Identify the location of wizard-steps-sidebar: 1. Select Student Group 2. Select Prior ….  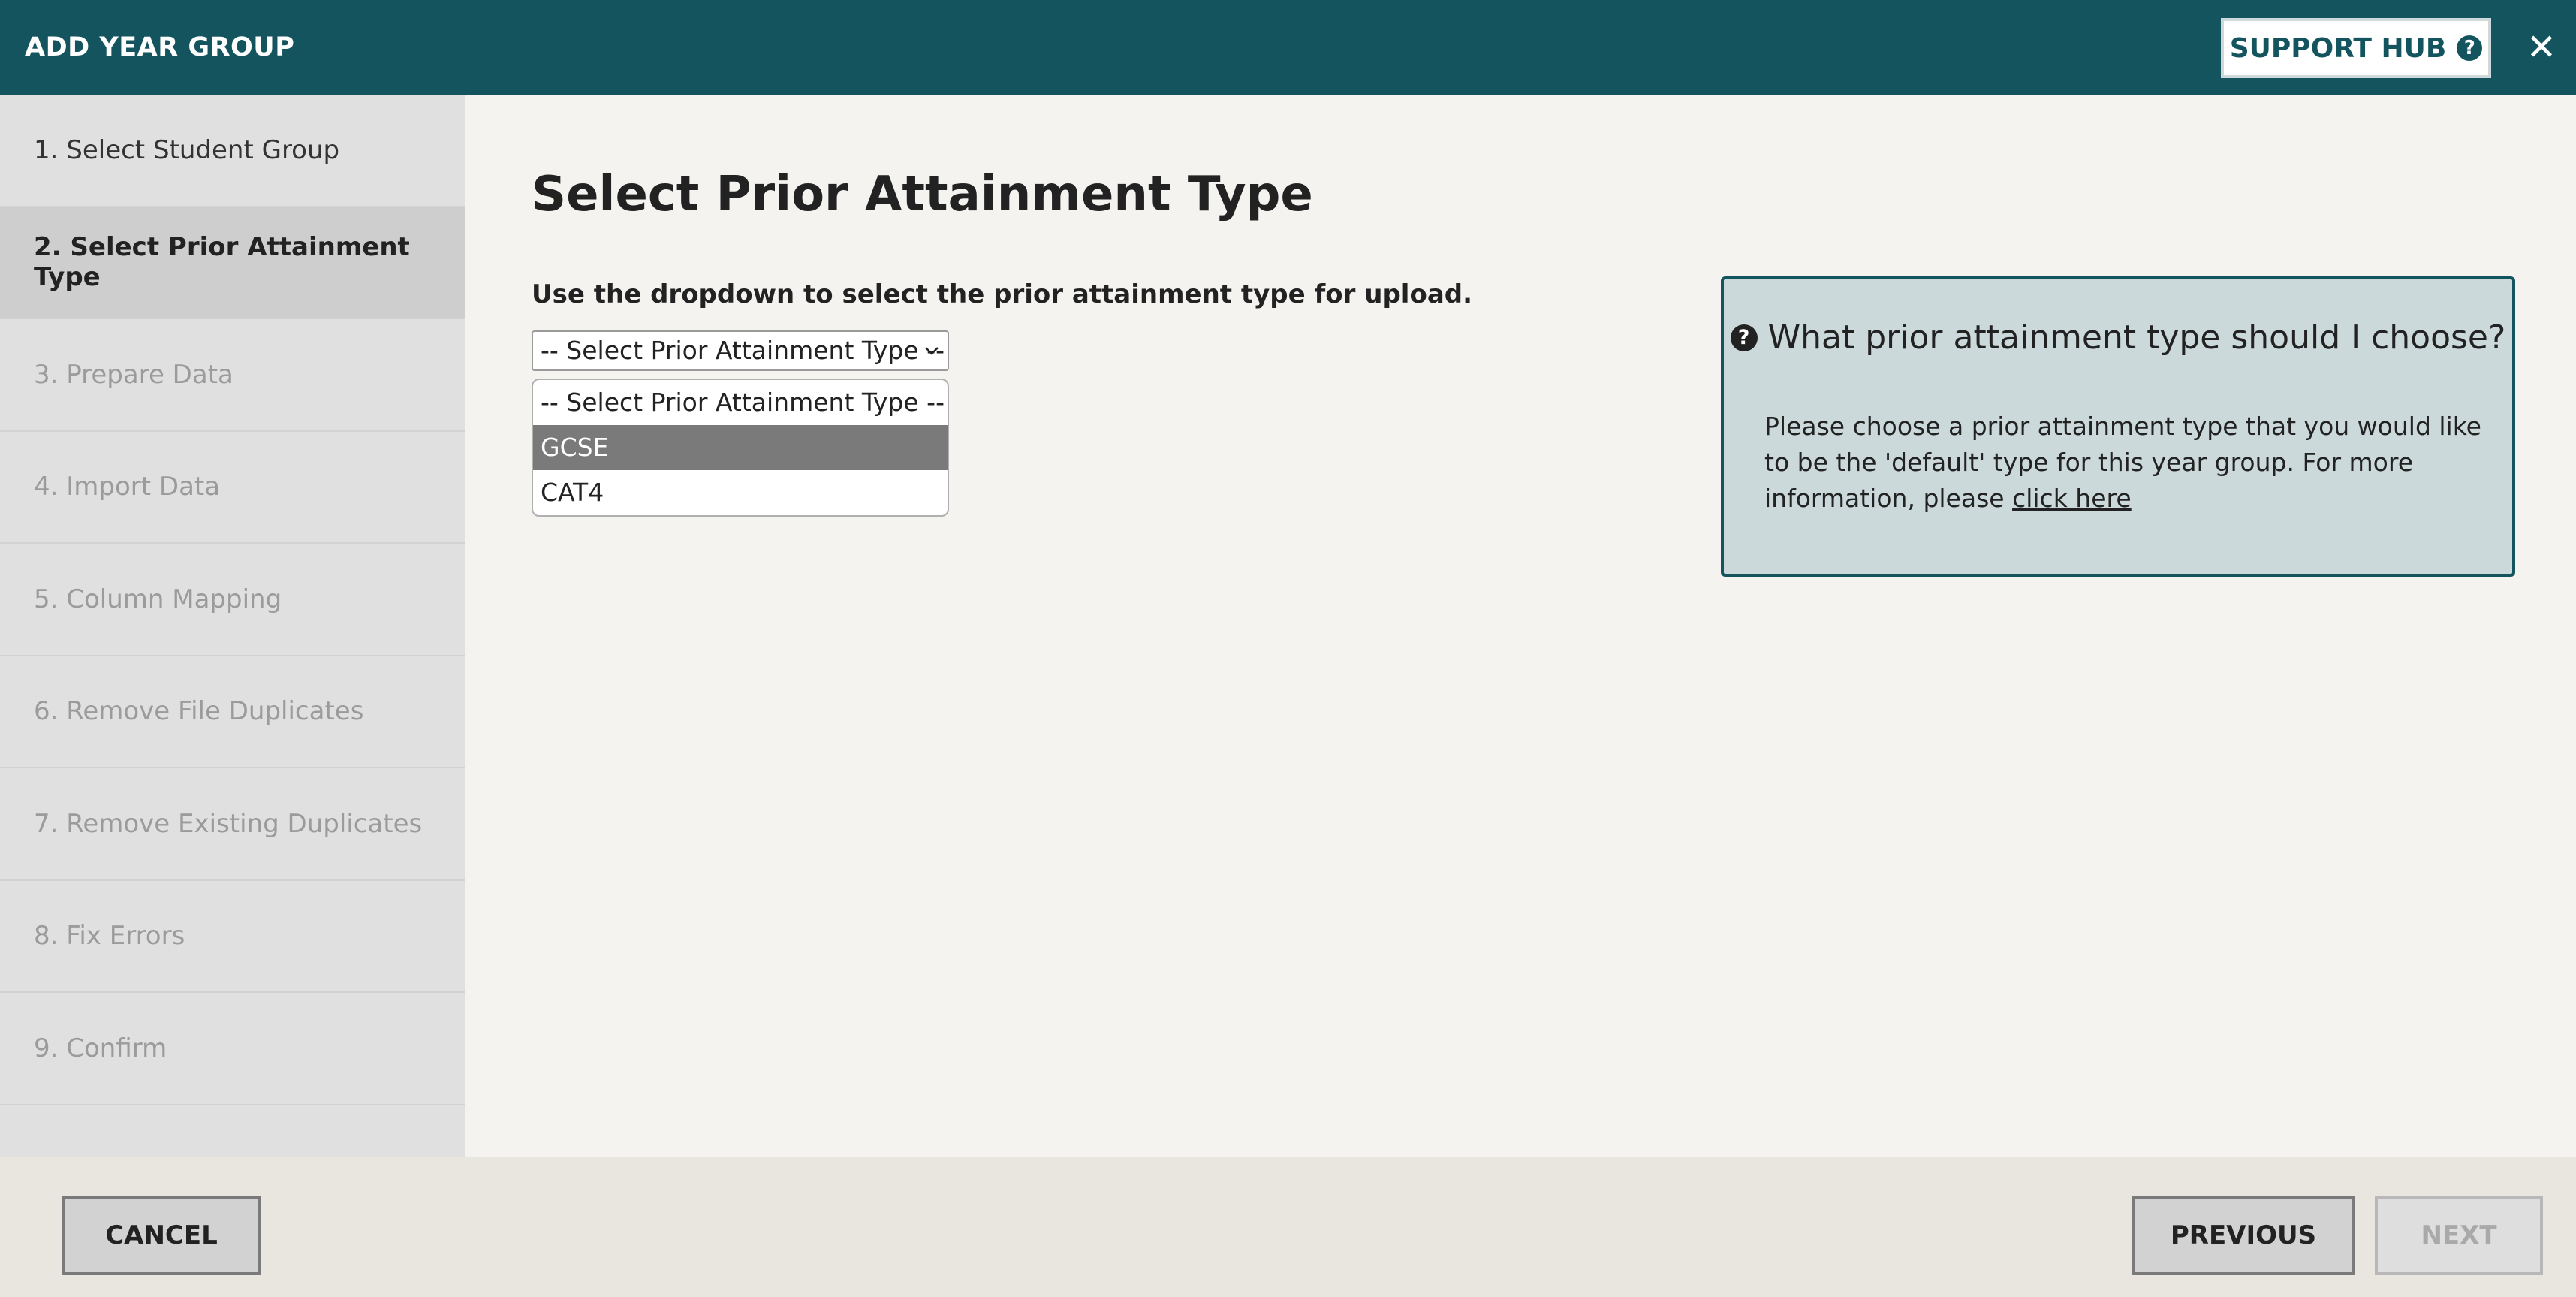
(232, 626).